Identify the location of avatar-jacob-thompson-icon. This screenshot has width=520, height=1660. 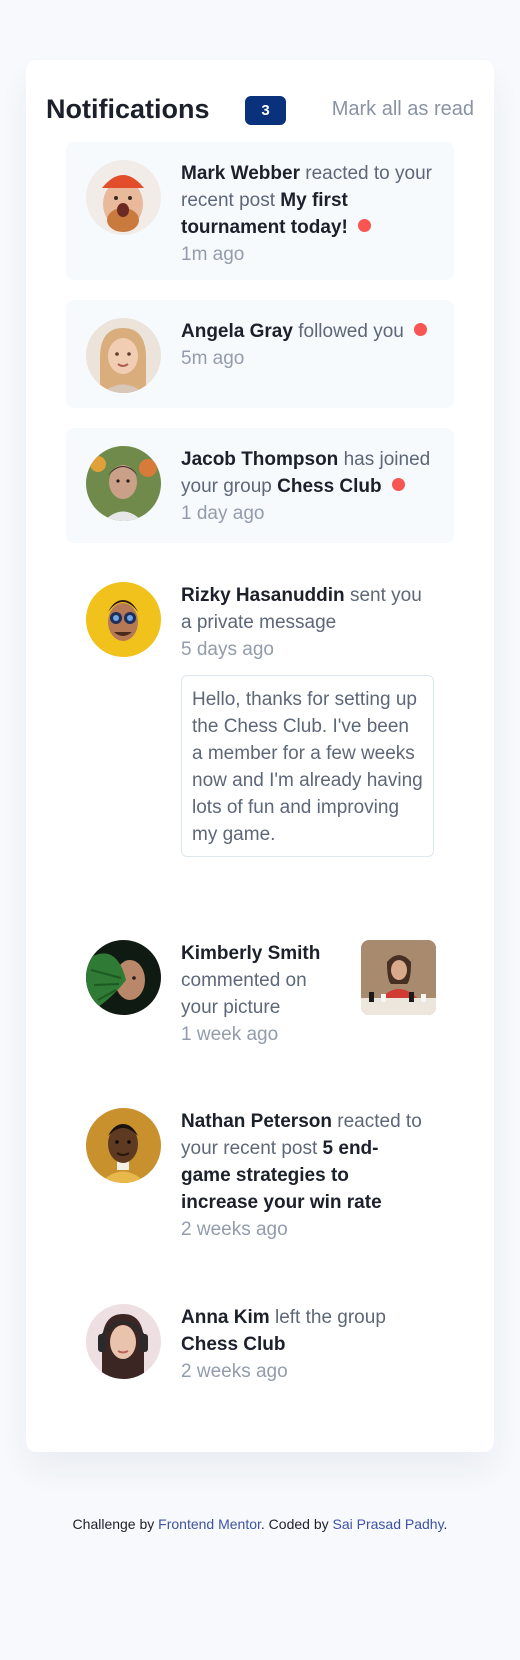
(123, 483).